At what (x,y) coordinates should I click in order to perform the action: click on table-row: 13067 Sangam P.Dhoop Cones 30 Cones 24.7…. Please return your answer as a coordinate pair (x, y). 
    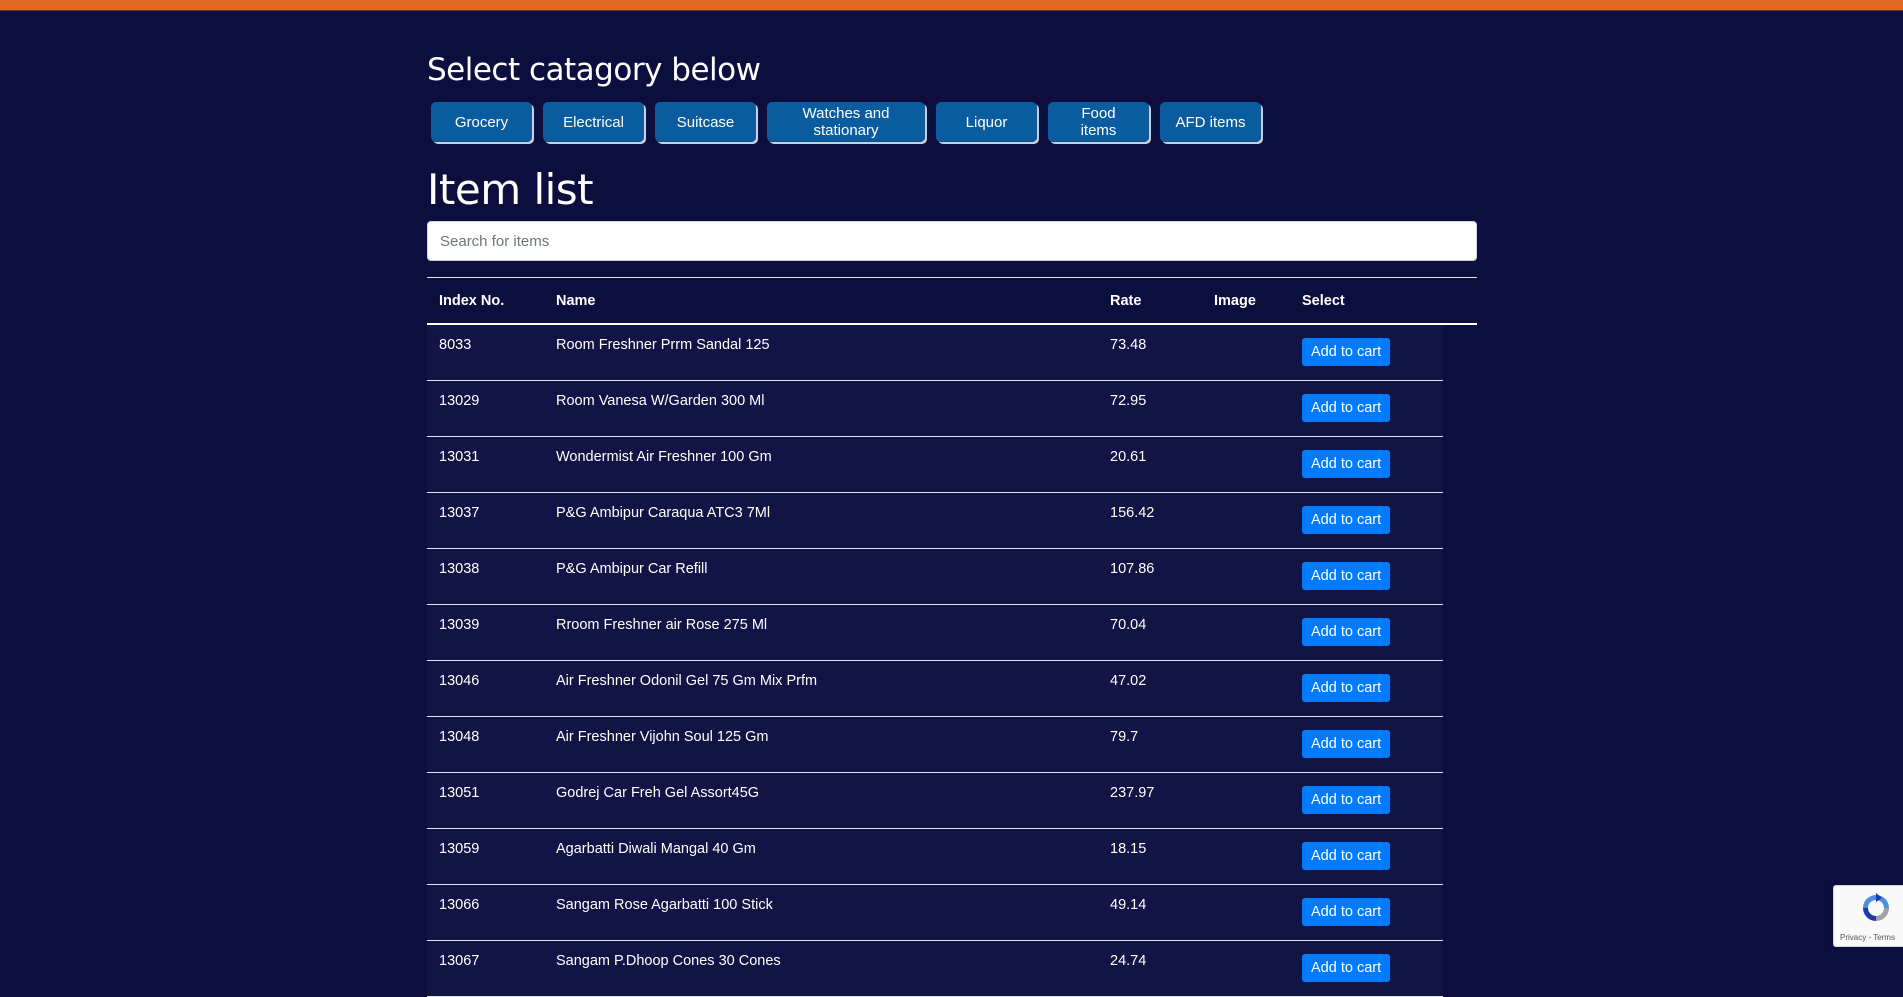
    Looking at the image, I should click on (952, 968).